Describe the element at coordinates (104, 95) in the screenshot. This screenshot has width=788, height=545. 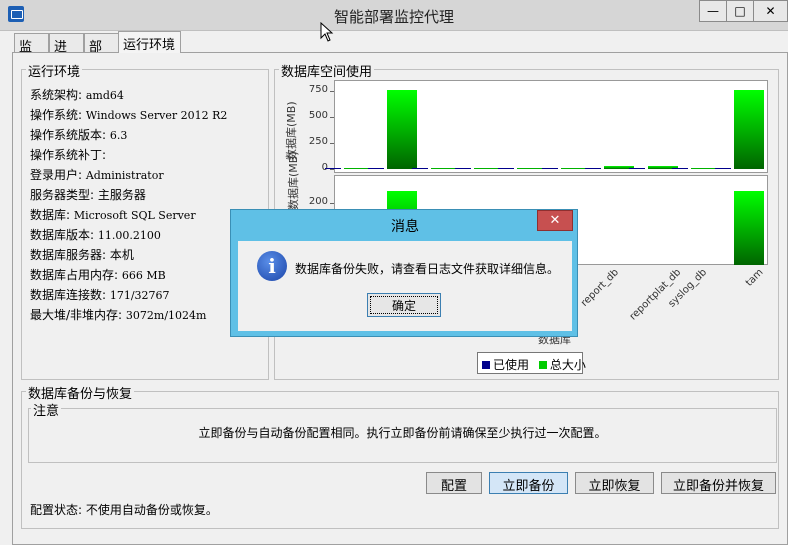
I see `env-row-value: amd64` at that location.